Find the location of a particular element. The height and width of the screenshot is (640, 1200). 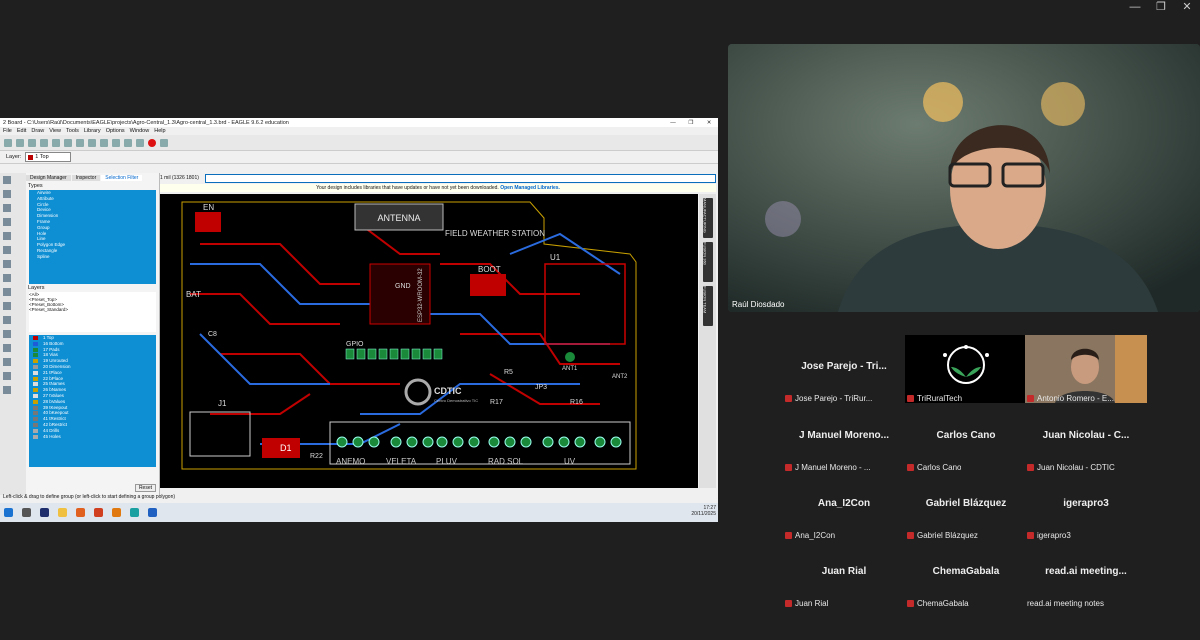

menu-file: File is located at coordinates (7, 131).